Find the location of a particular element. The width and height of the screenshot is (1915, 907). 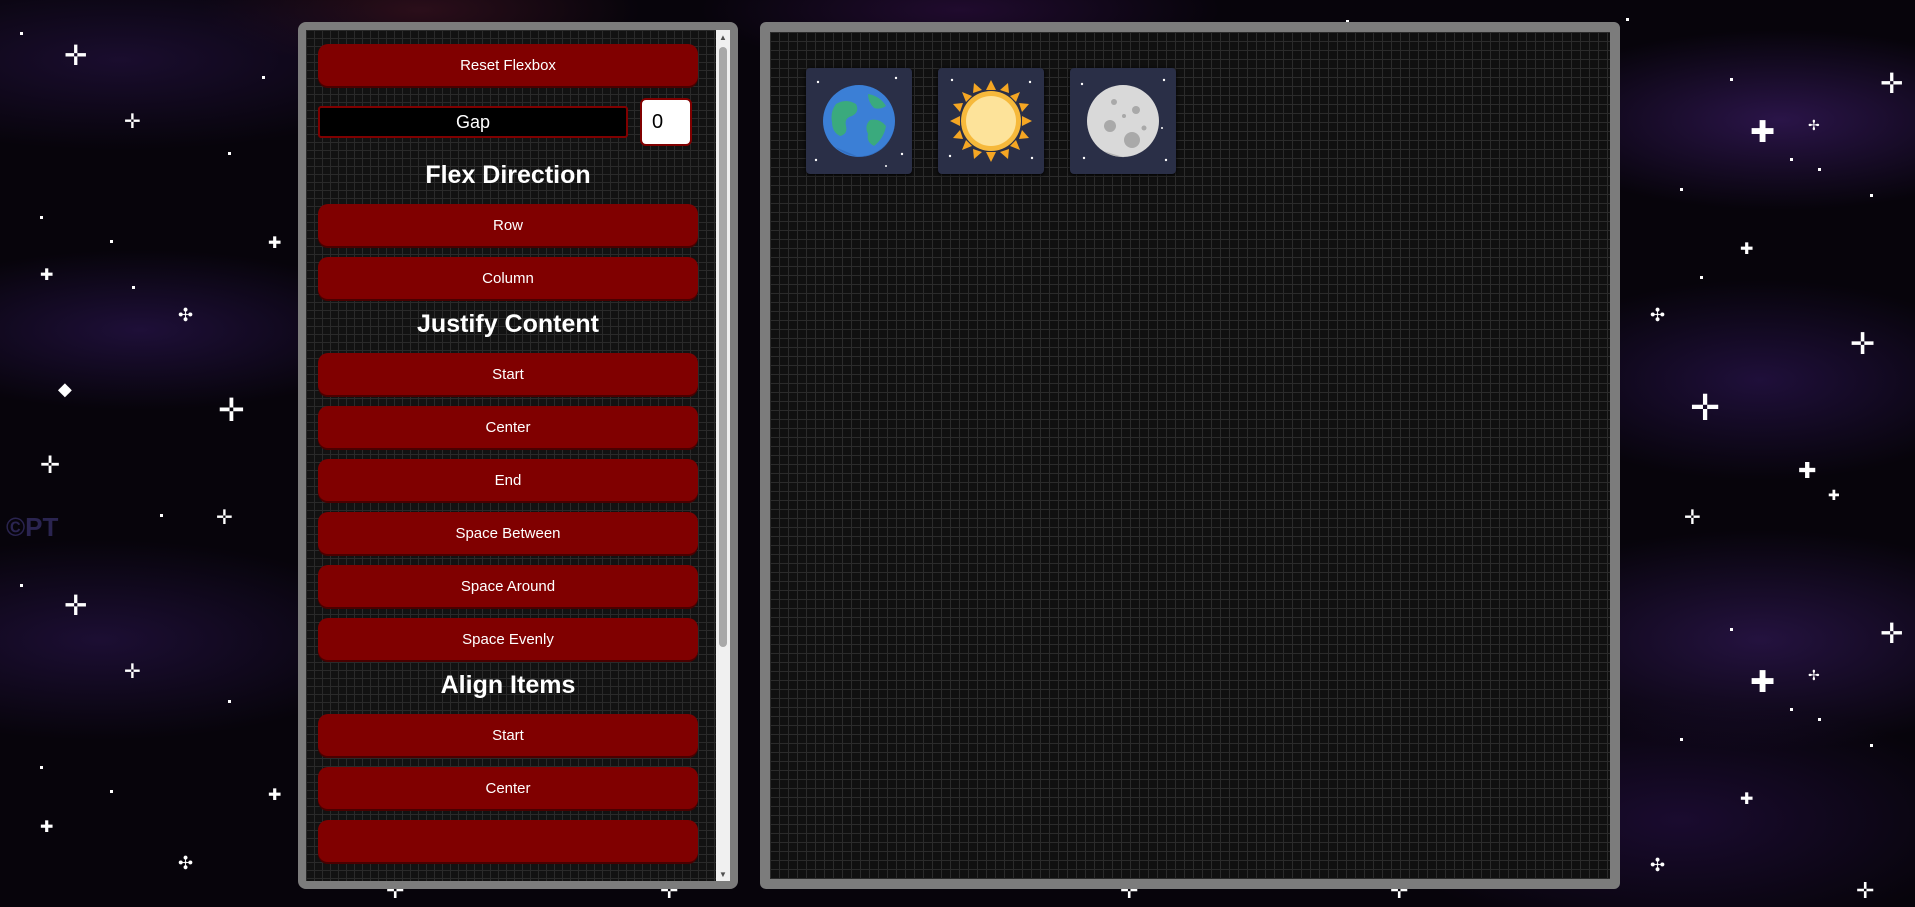

align-center-button: Center is located at coordinates (508, 788).